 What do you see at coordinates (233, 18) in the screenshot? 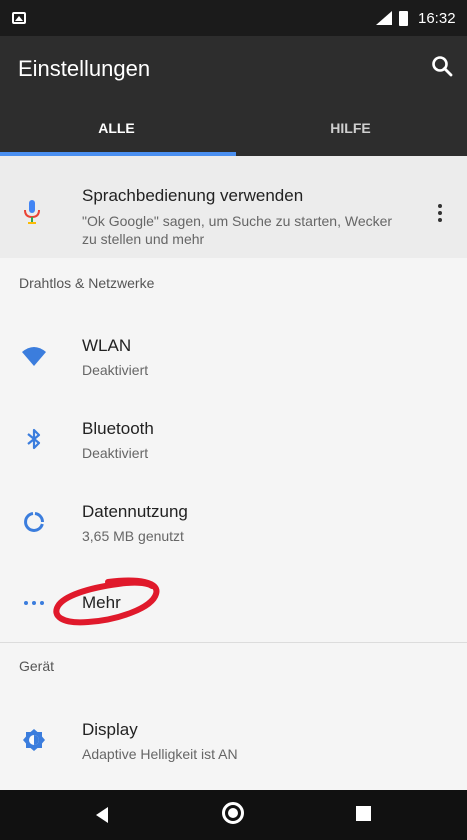
I see `status-bar: 16:32` at bounding box center [233, 18].